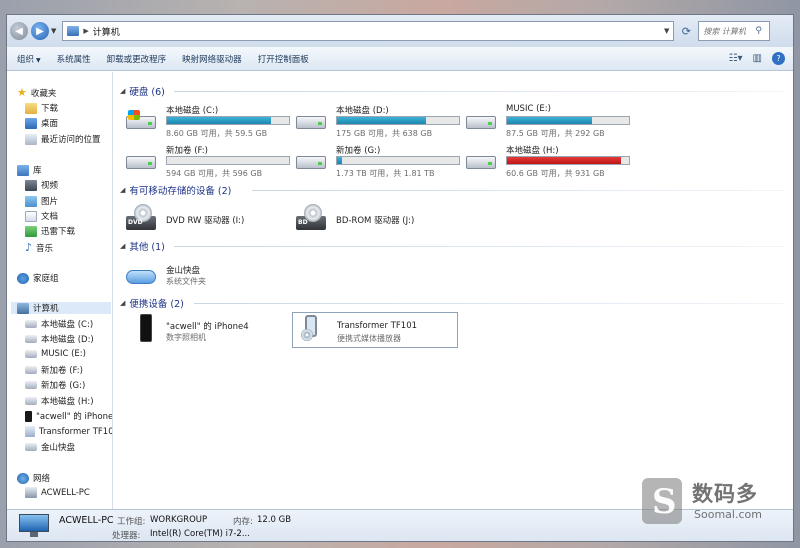 The width and height of the screenshot is (800, 548). What do you see at coordinates (205, 221) in the screenshot?
I see `drive-name: DVD RW 驱动器 (I:)` at bounding box center [205, 221].